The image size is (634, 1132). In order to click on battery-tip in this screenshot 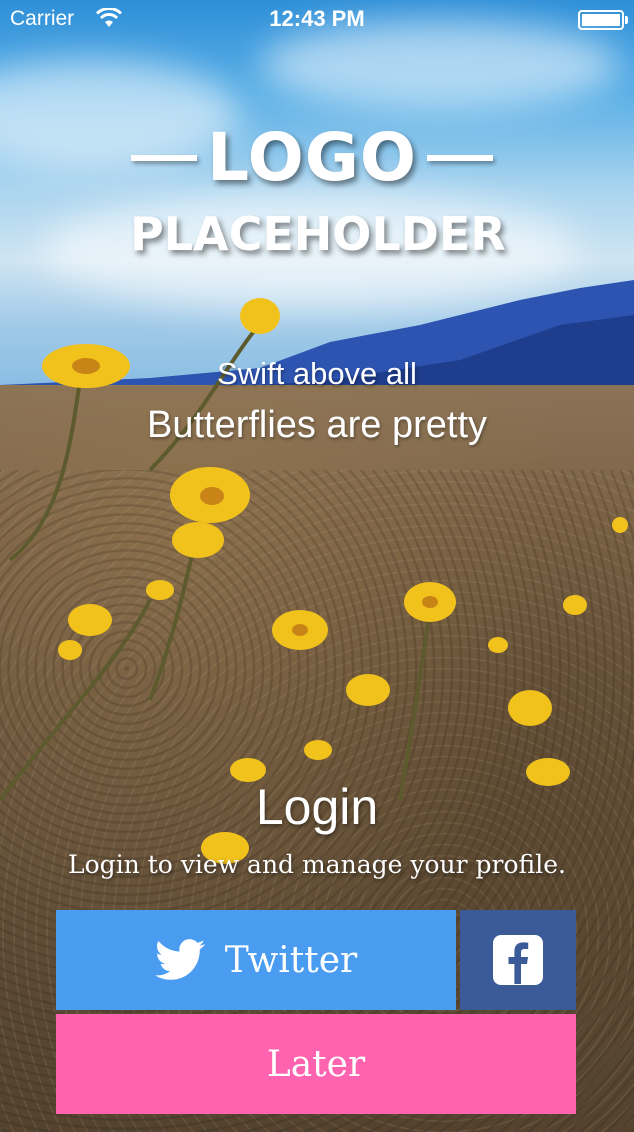, I will do `click(626, 20)`.